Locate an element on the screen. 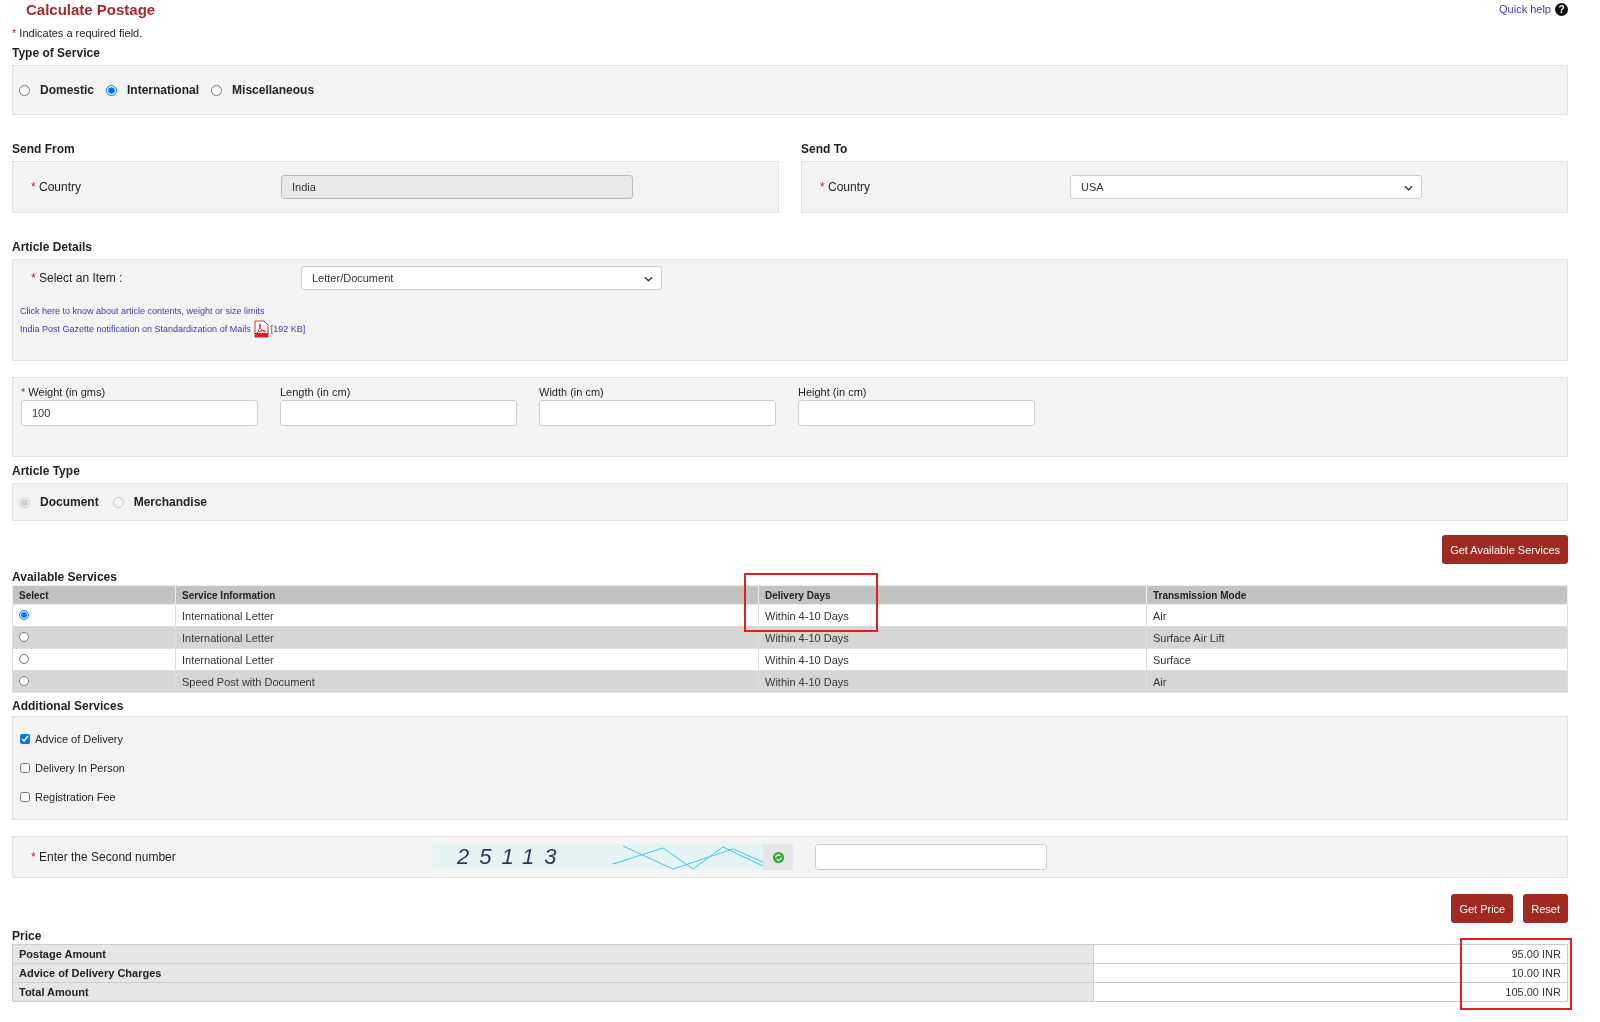  captcha-input is located at coordinates (931, 857).